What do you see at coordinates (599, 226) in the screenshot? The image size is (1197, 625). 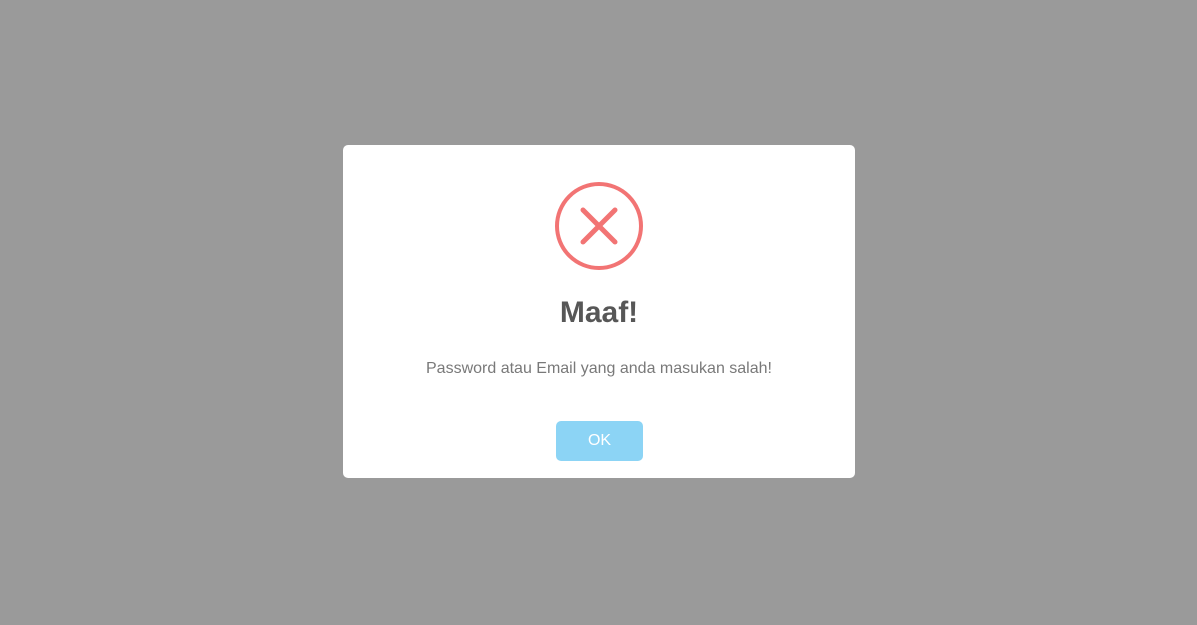 I see `error-x-icon` at bounding box center [599, 226].